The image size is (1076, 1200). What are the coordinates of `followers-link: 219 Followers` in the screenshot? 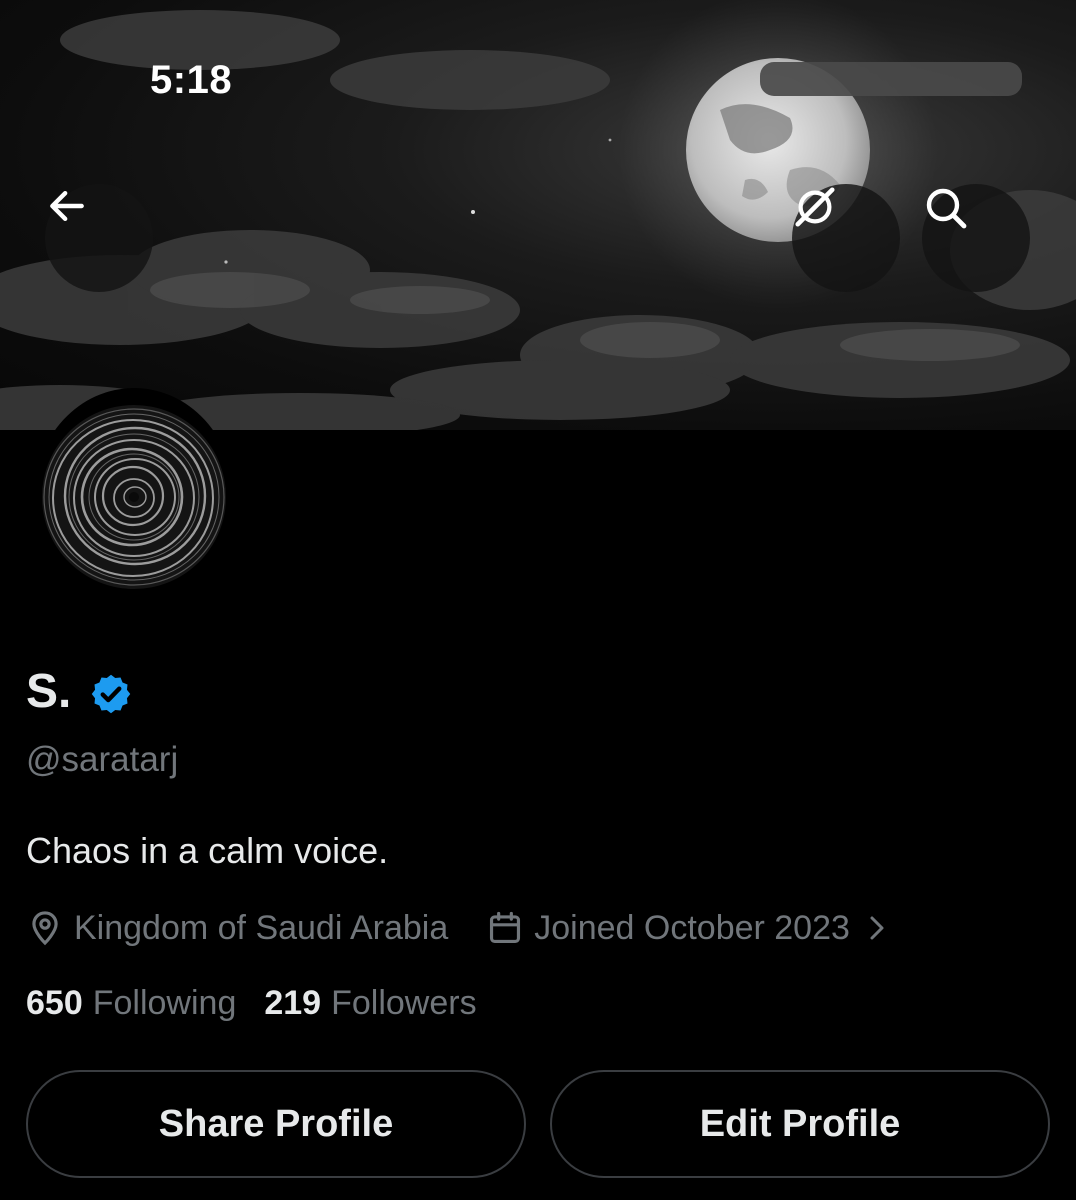 It's located at (370, 1003).